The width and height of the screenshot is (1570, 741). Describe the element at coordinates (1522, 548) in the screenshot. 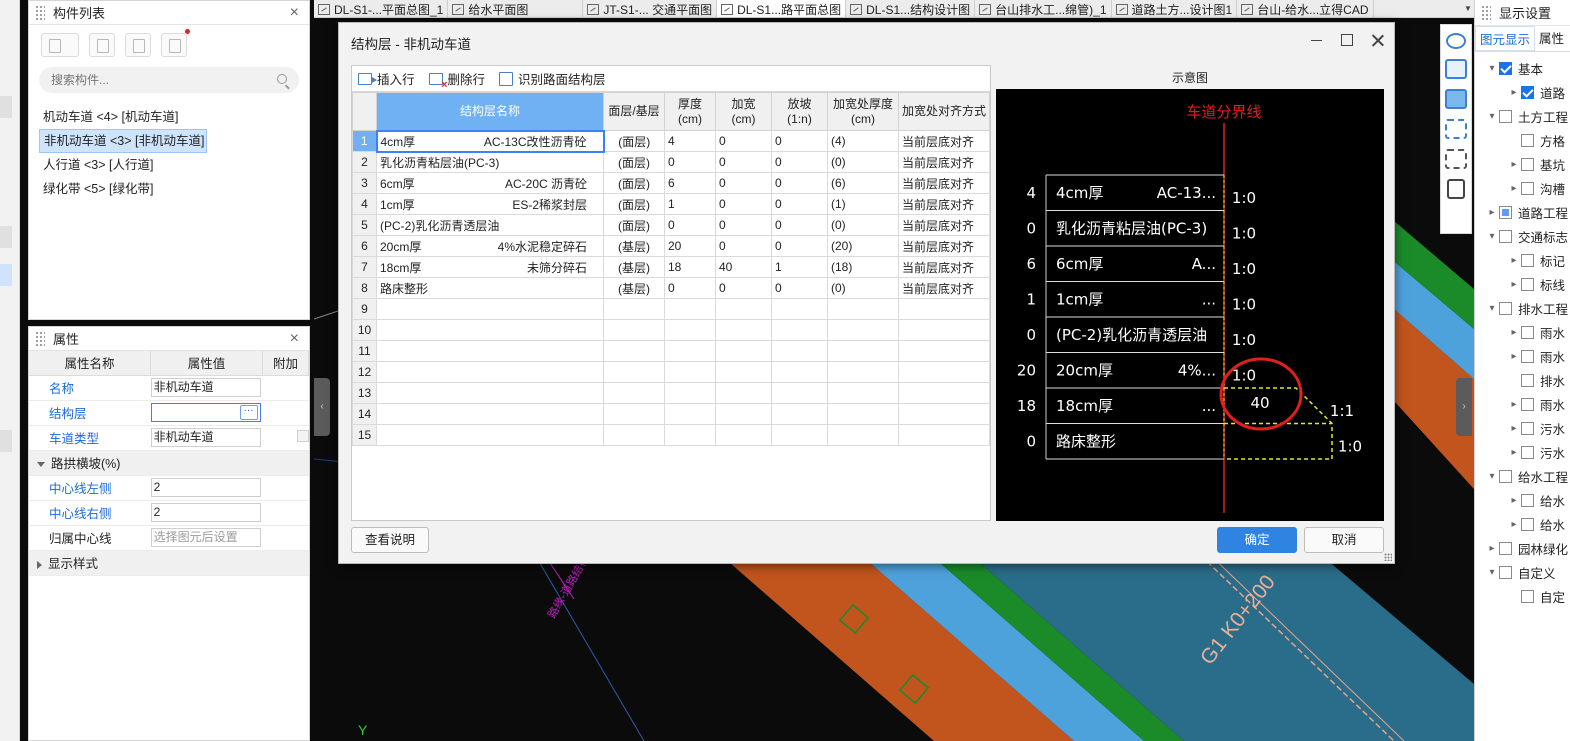

I see `tree-item: ▸ 园林绿化` at that location.